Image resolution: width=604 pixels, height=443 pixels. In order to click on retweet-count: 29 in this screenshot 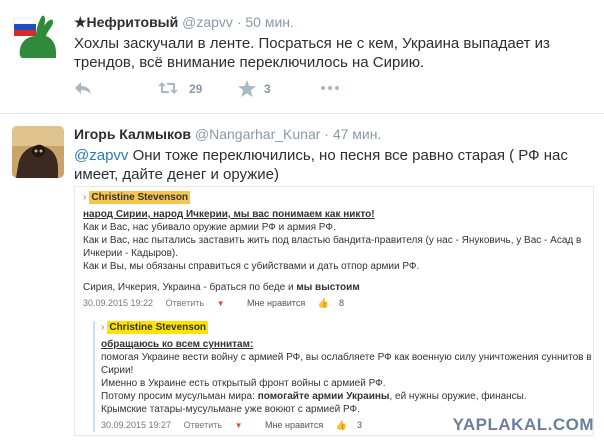, I will do `click(196, 89)`.